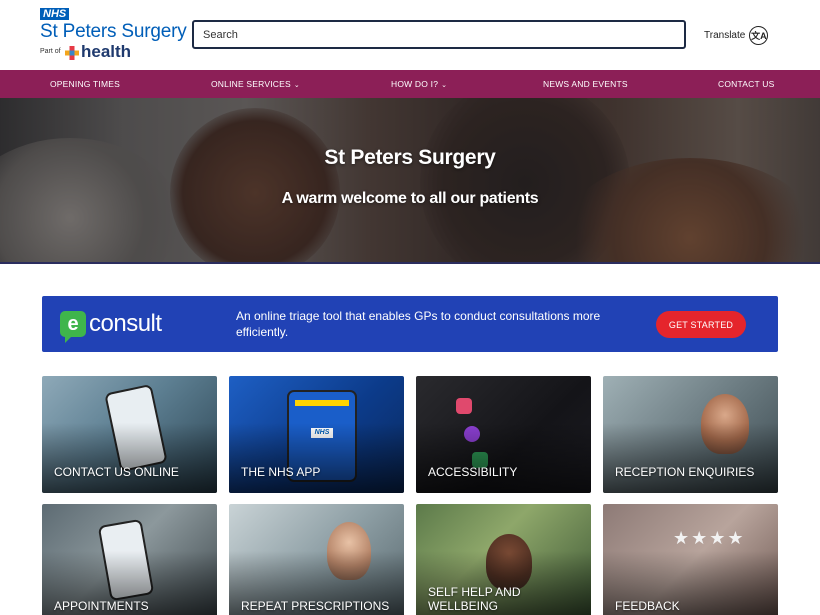 Image resolution: width=820 pixels, height=615 pixels. What do you see at coordinates (315, 606) in the screenshot?
I see `card-label: REPEAT PRESCRIPTIONS` at bounding box center [315, 606].